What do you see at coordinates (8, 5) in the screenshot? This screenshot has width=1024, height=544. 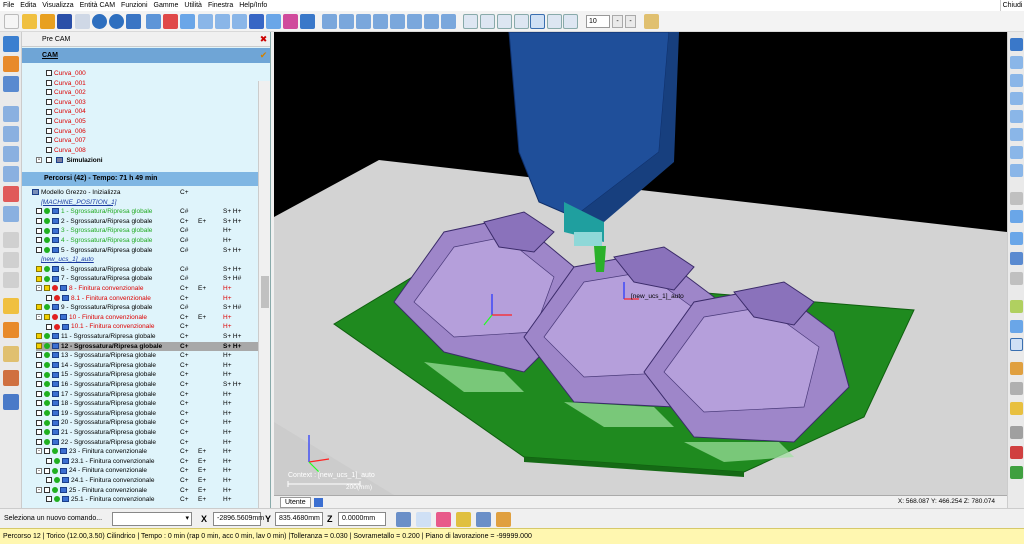 I see `menu-file: File` at bounding box center [8, 5].